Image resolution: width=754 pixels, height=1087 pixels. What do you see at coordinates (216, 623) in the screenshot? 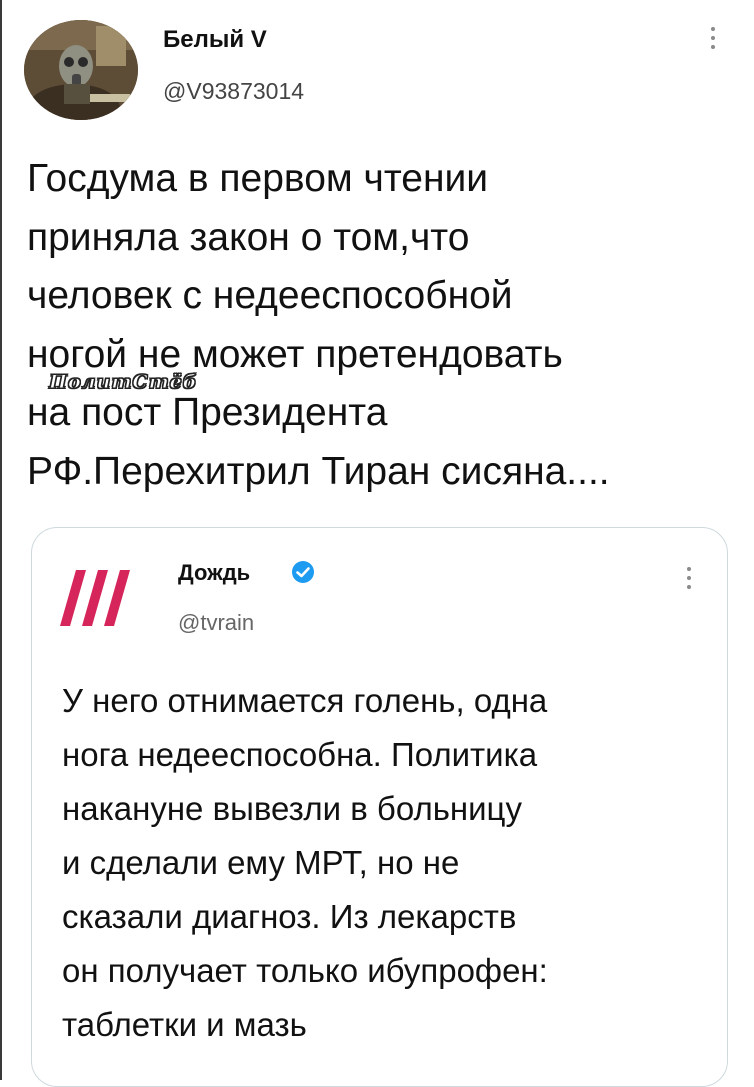
I see `quote-author-handle: @tvrain` at bounding box center [216, 623].